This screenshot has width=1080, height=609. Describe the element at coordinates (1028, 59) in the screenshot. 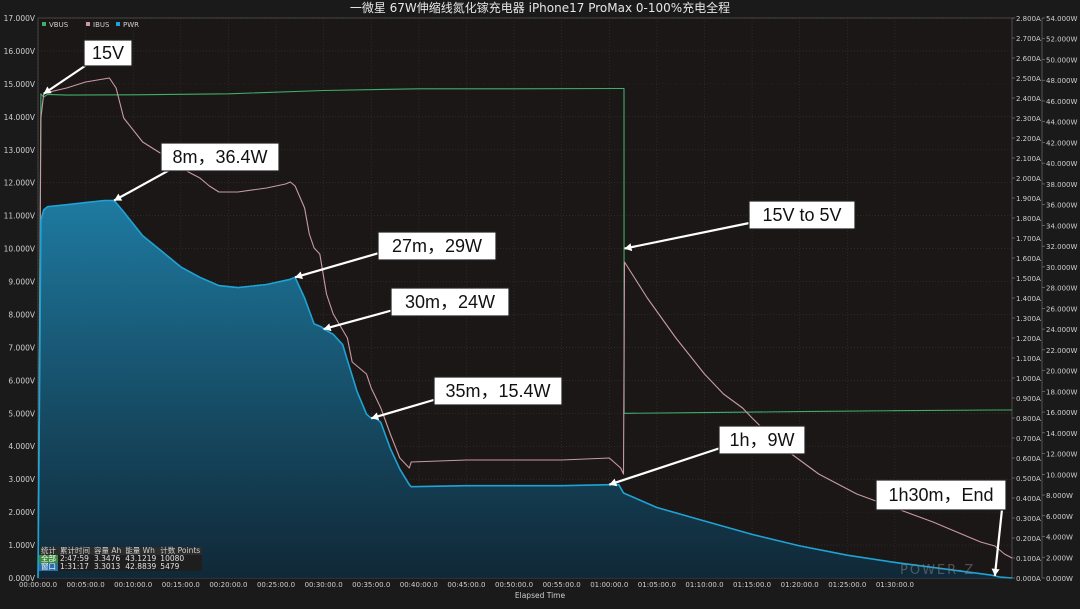

I see `y-tick-label-current: 2.600A` at that location.